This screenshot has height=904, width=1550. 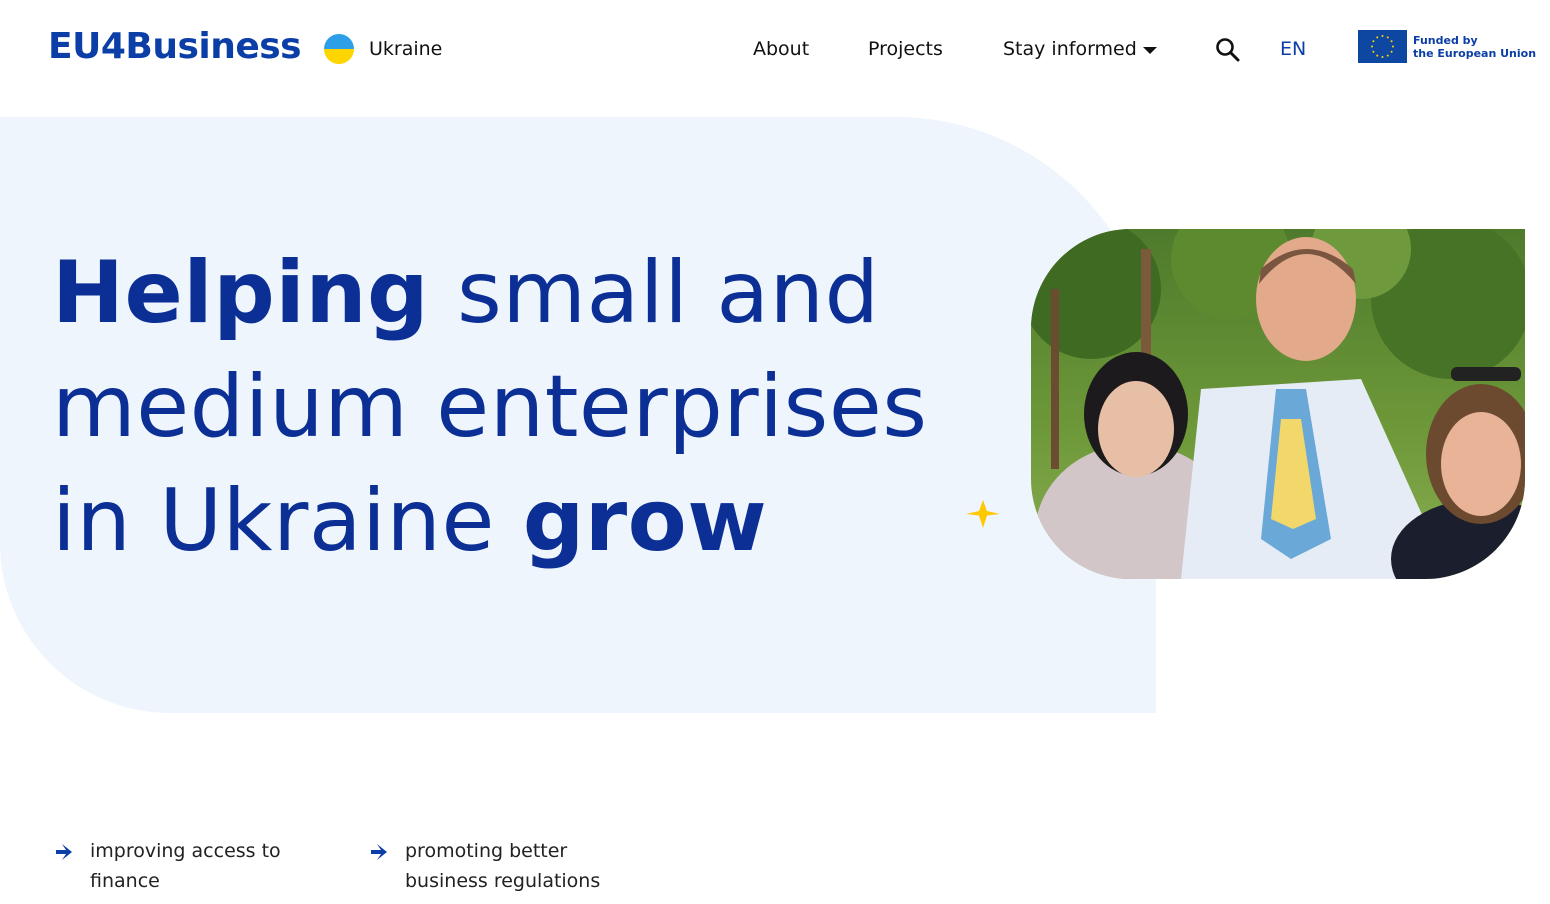 I want to click on search-button, so click(x=1228, y=50).